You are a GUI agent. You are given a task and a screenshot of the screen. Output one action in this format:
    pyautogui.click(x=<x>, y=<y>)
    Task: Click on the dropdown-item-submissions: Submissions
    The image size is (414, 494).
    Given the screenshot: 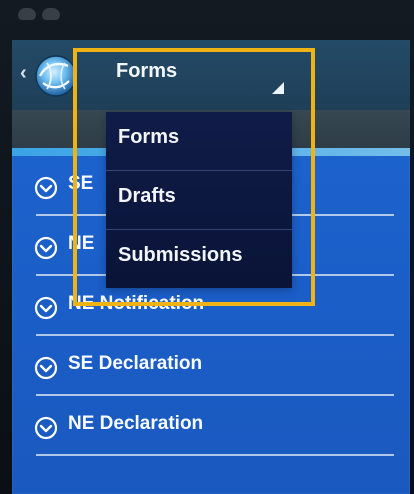 What is the action you would take?
    pyautogui.click(x=199, y=259)
    